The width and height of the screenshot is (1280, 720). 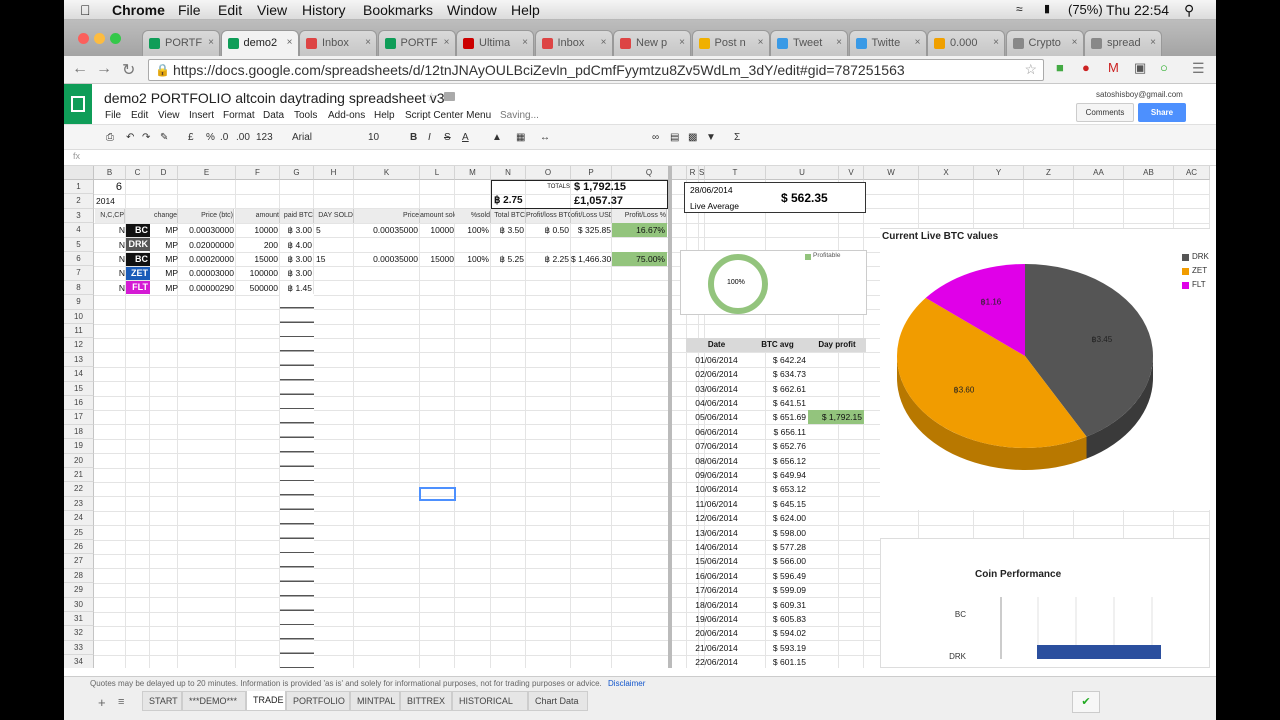 What do you see at coordinates (776, 432) in the screenshot?
I see `daily-btc-avg: $ 656.11` at bounding box center [776, 432].